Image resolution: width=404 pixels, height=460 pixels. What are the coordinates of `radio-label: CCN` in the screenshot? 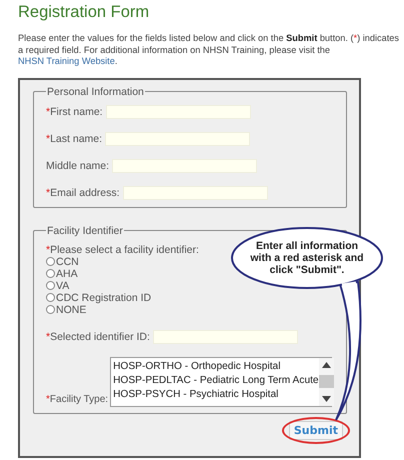 It's located at (67, 262).